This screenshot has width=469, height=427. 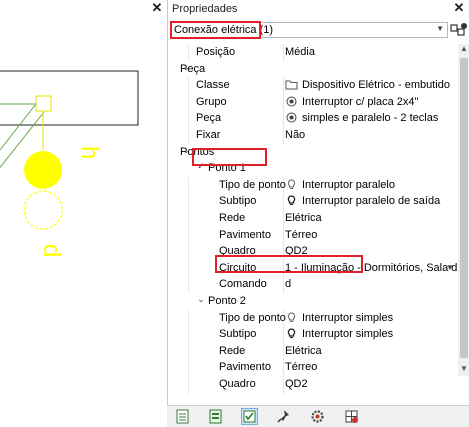 I want to click on gear-icon-button, so click(x=317, y=416).